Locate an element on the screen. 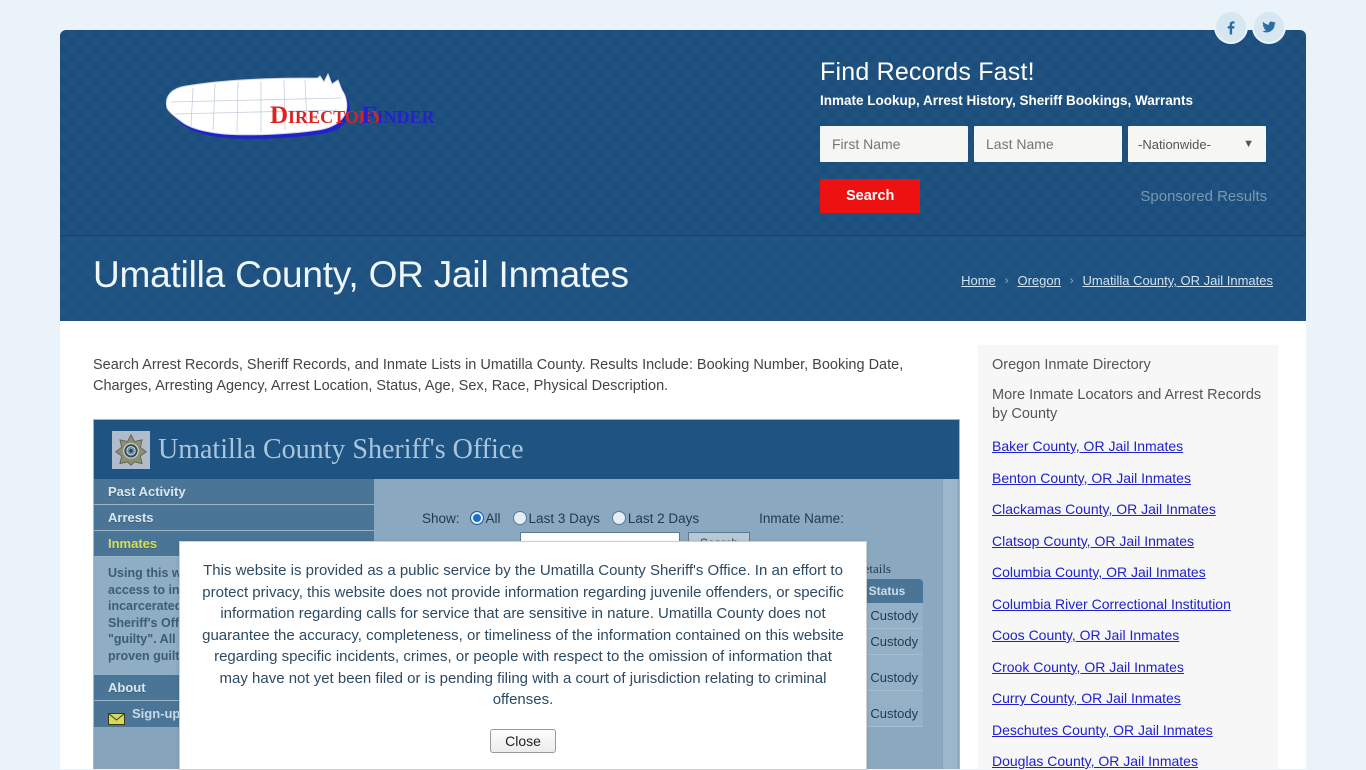 The image size is (1366, 770). sheriff-office-title: Umatilla County Sheriff's Office is located at coordinates (341, 449).